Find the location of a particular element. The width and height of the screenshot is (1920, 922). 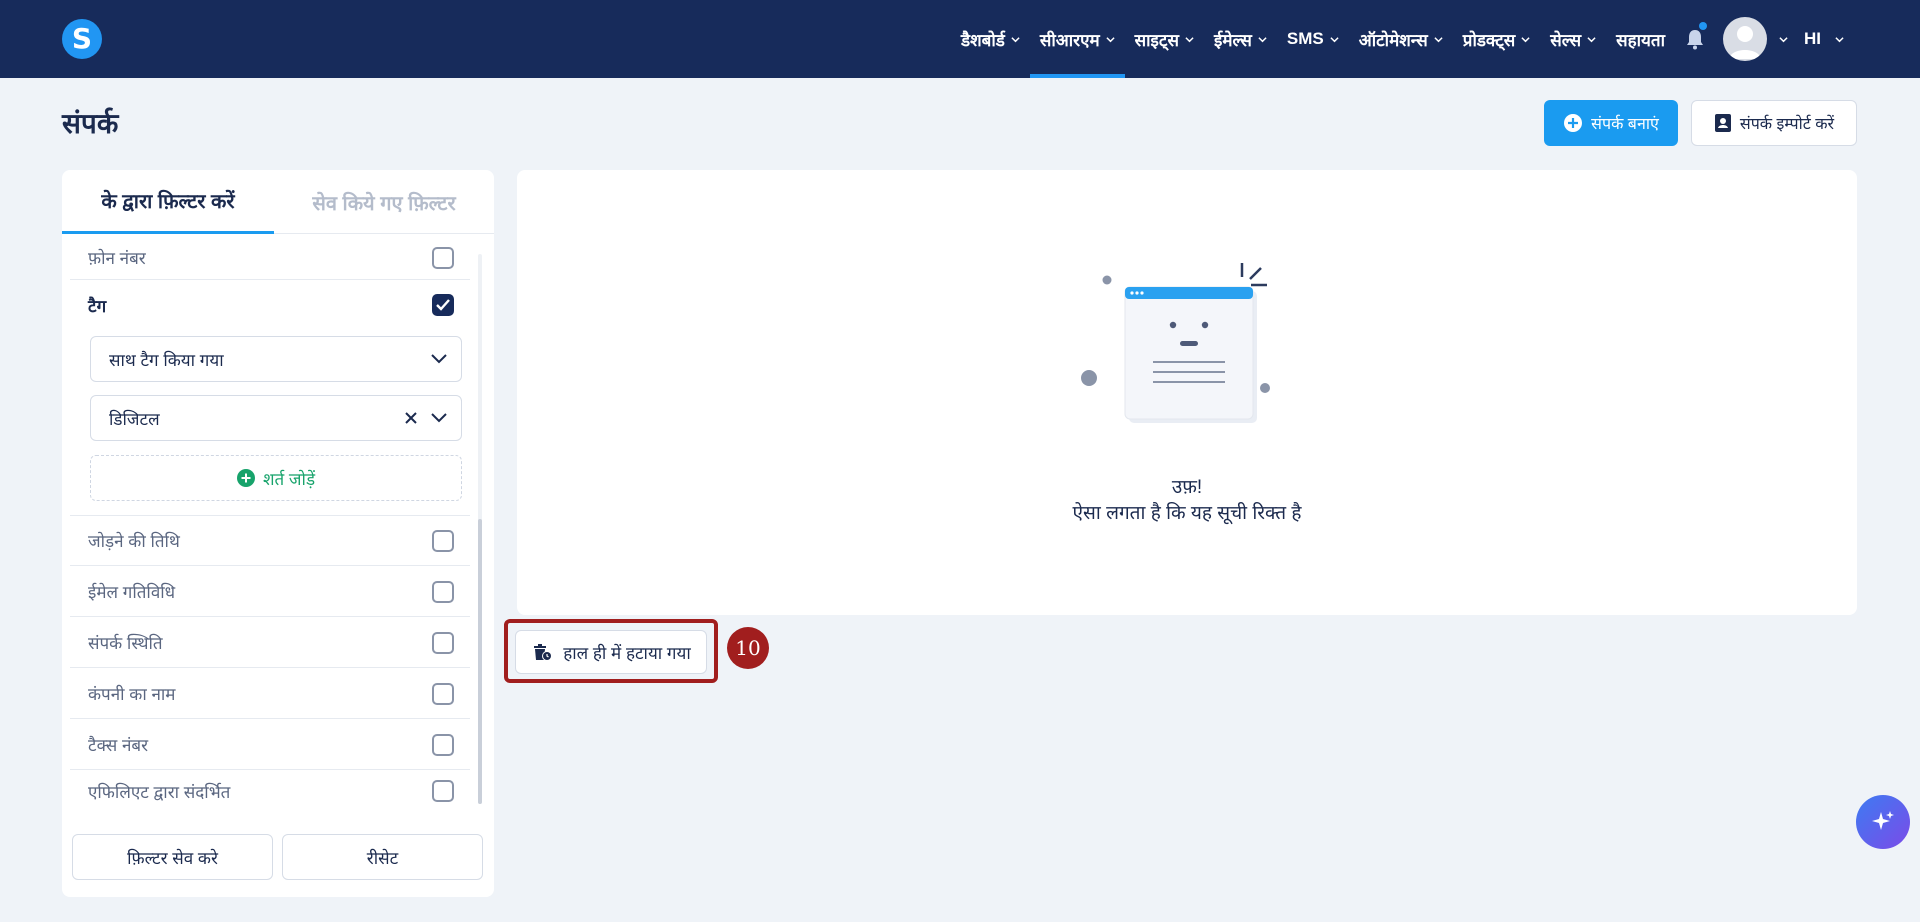

step-number-badge: 10 is located at coordinates (748, 648).